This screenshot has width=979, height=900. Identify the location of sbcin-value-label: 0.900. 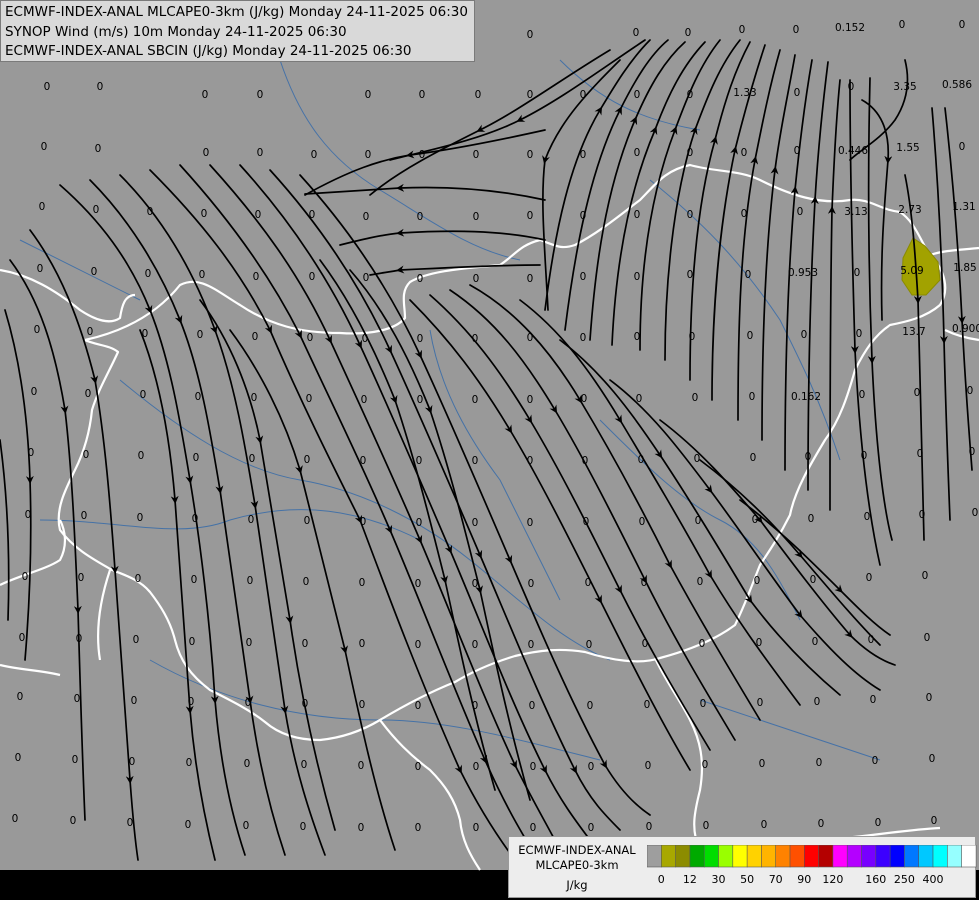
(965, 329).